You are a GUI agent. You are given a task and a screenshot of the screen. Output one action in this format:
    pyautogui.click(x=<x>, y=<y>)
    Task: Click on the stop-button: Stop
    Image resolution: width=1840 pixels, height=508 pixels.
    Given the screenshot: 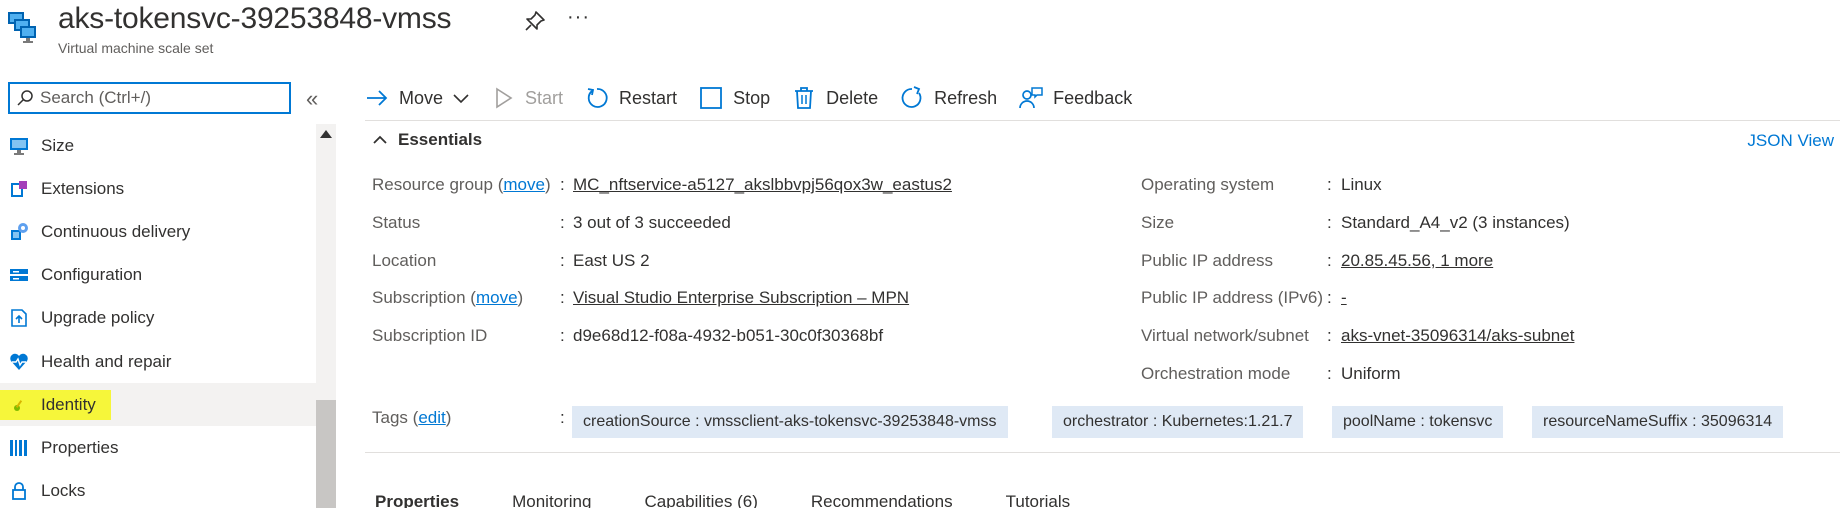 What is the action you would take?
    pyautogui.click(x=734, y=98)
    